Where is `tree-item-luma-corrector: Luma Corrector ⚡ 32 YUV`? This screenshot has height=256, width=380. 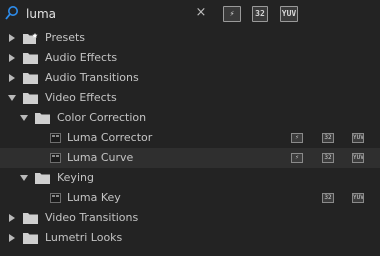 tree-item-luma-corrector: Luma Corrector ⚡ 32 YUV is located at coordinates (190, 138).